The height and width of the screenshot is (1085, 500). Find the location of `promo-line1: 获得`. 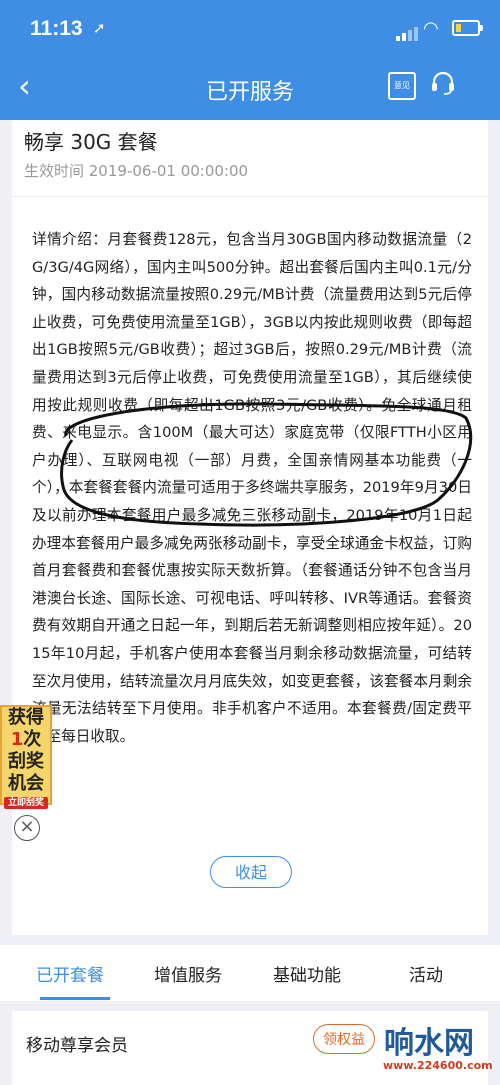

promo-line1: 获得 is located at coordinates (26, 717).